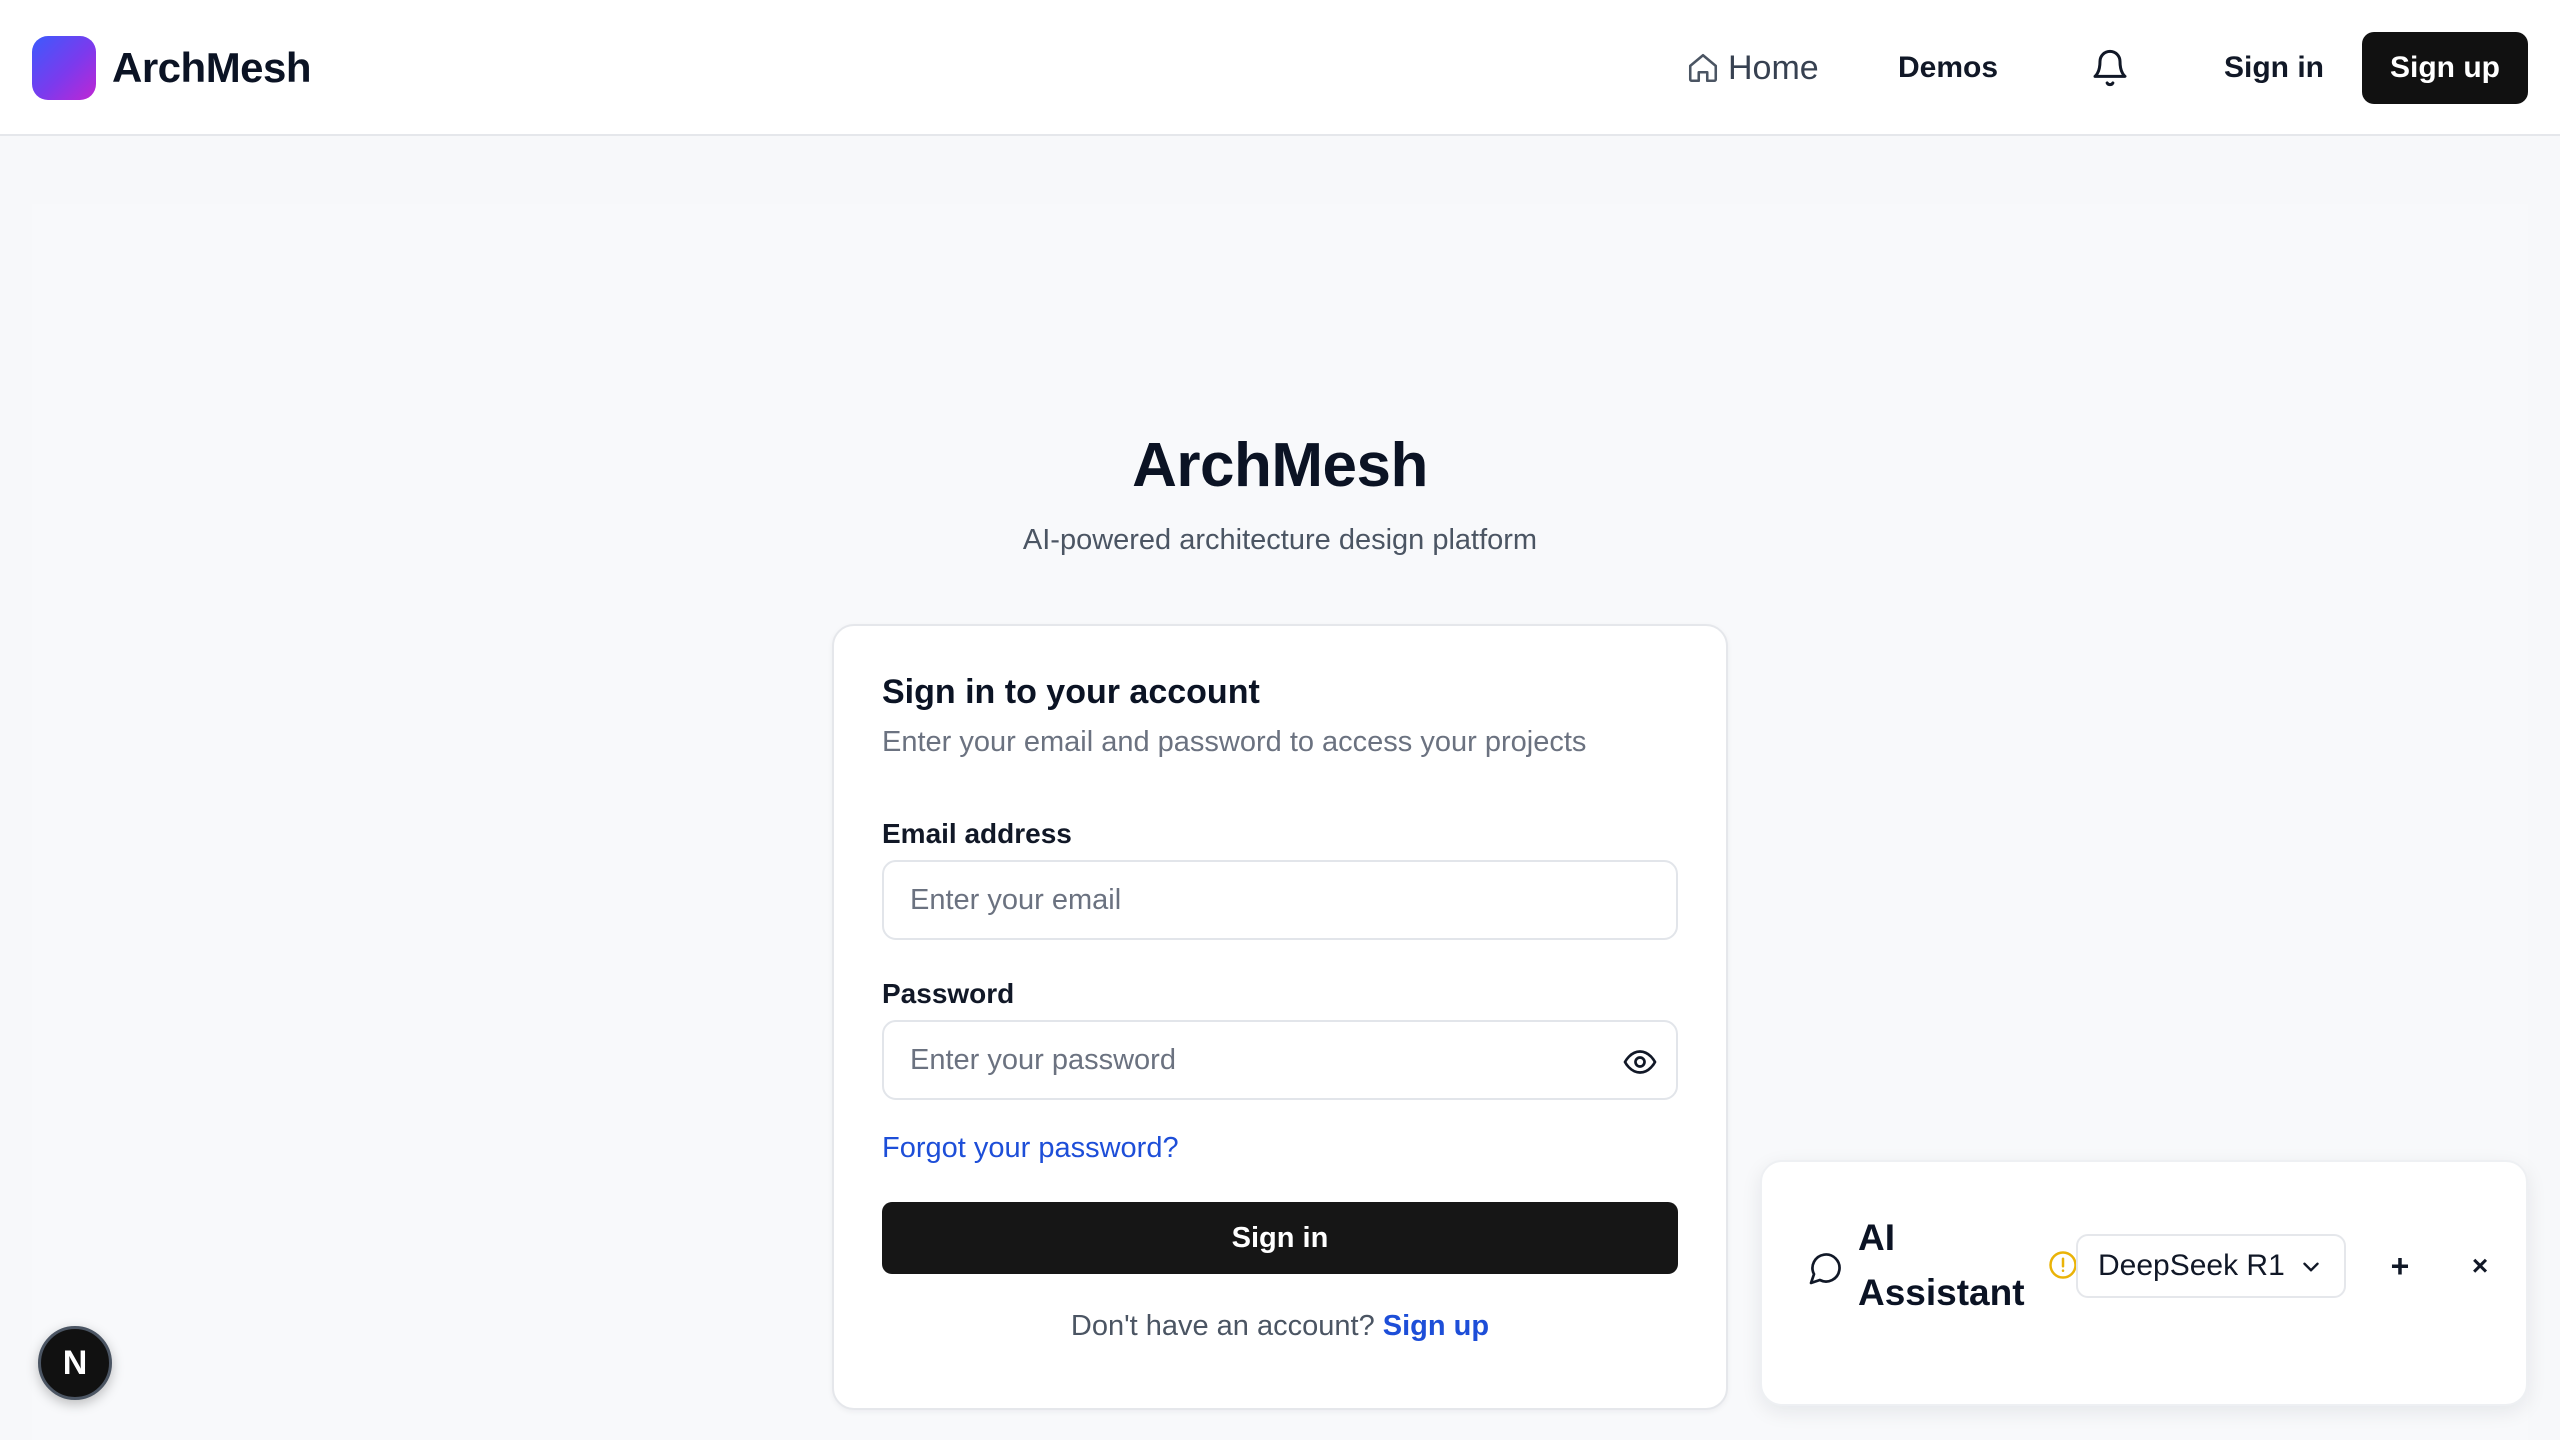 The image size is (2560, 1440). What do you see at coordinates (1825, 1269) in the screenshot?
I see `chat-bubble-icon` at bounding box center [1825, 1269].